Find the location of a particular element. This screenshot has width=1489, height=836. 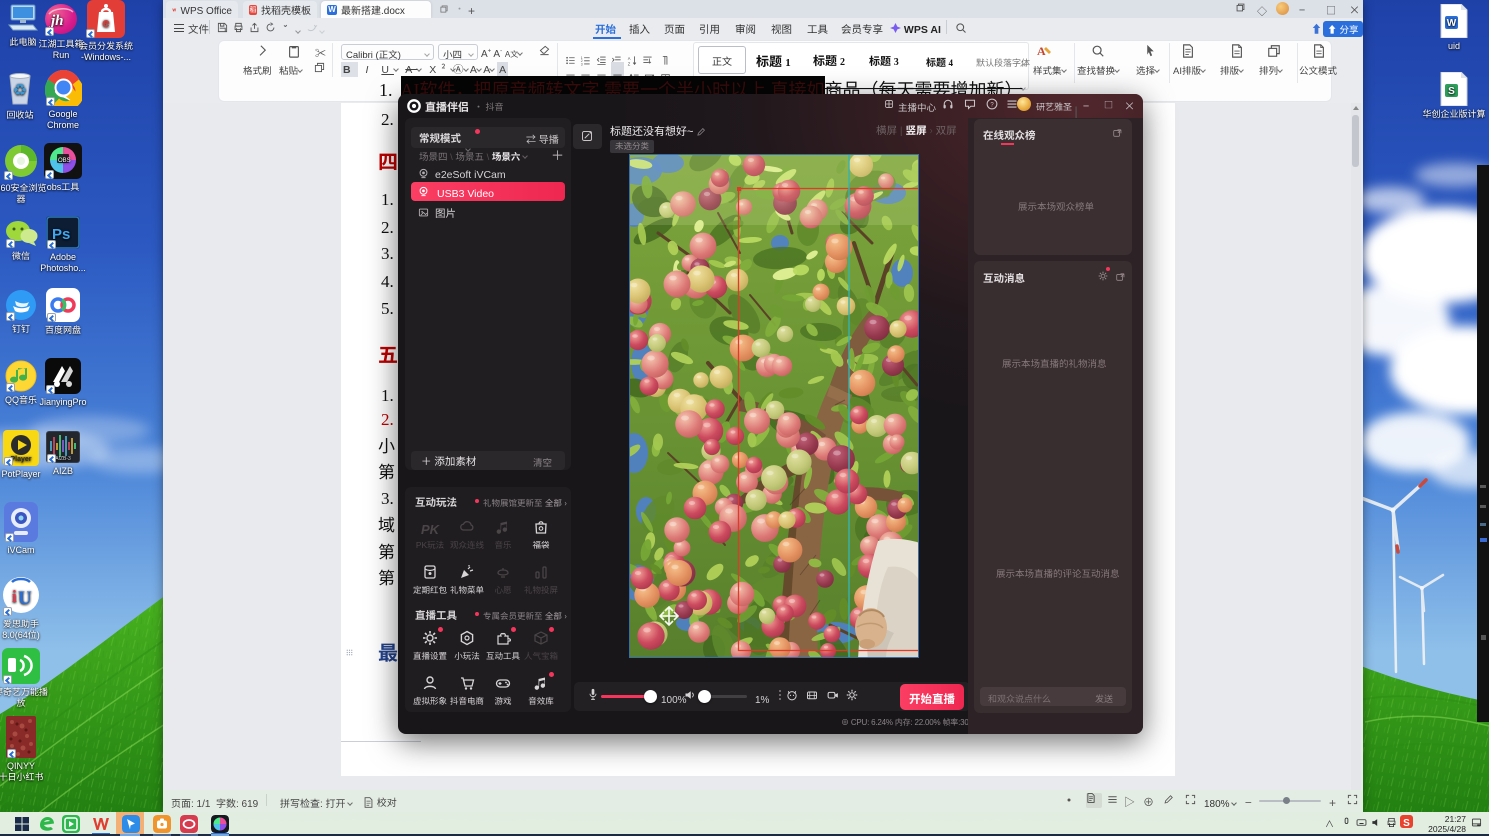

svg-text: OBS is located at coordinates (64, 159).